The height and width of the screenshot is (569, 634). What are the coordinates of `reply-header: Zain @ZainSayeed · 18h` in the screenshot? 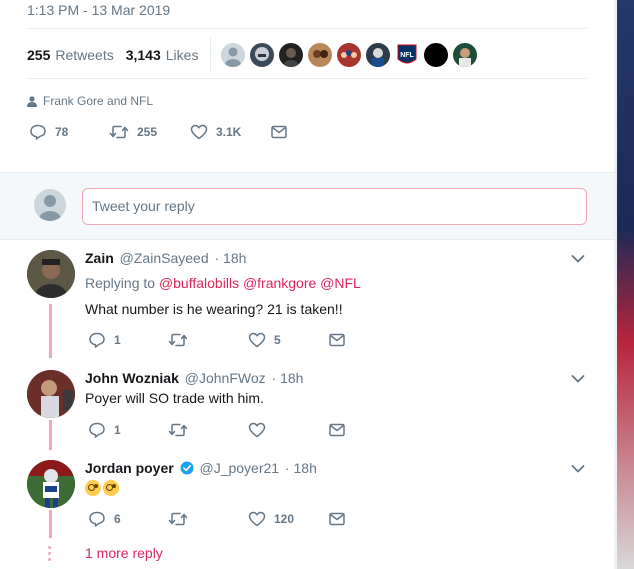 It's located at (165, 258).